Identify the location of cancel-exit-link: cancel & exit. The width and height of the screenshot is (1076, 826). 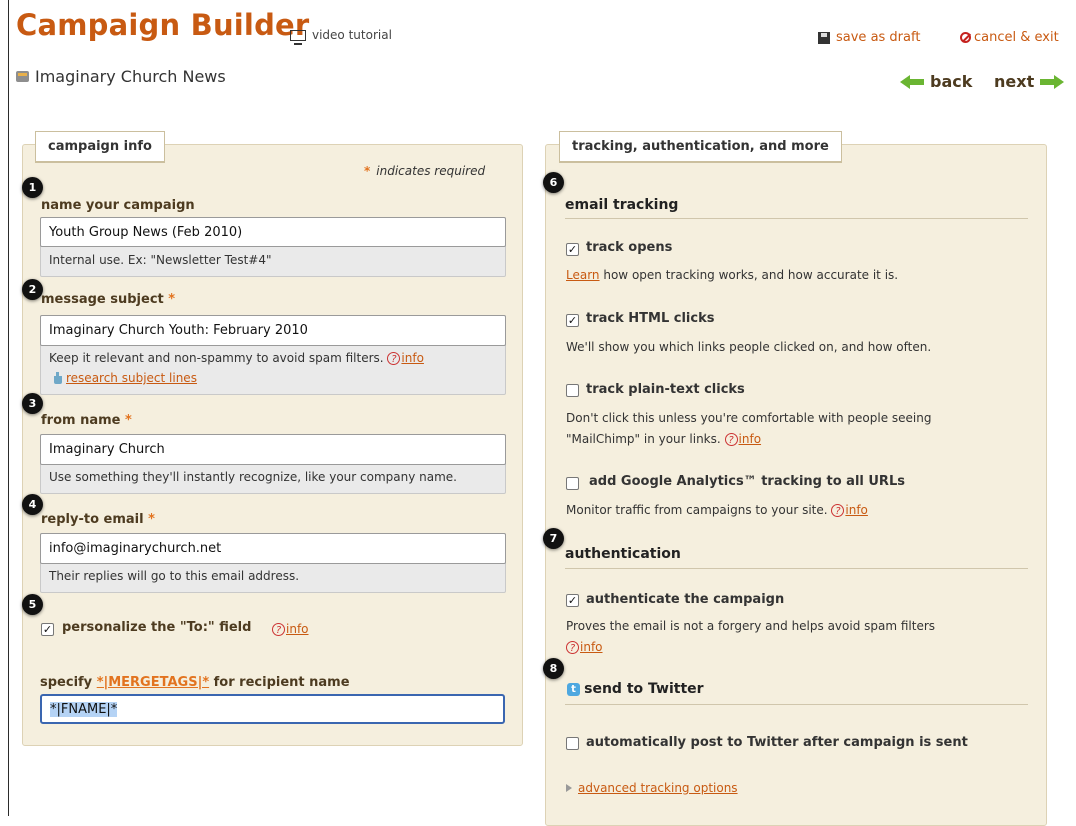
(1009, 37).